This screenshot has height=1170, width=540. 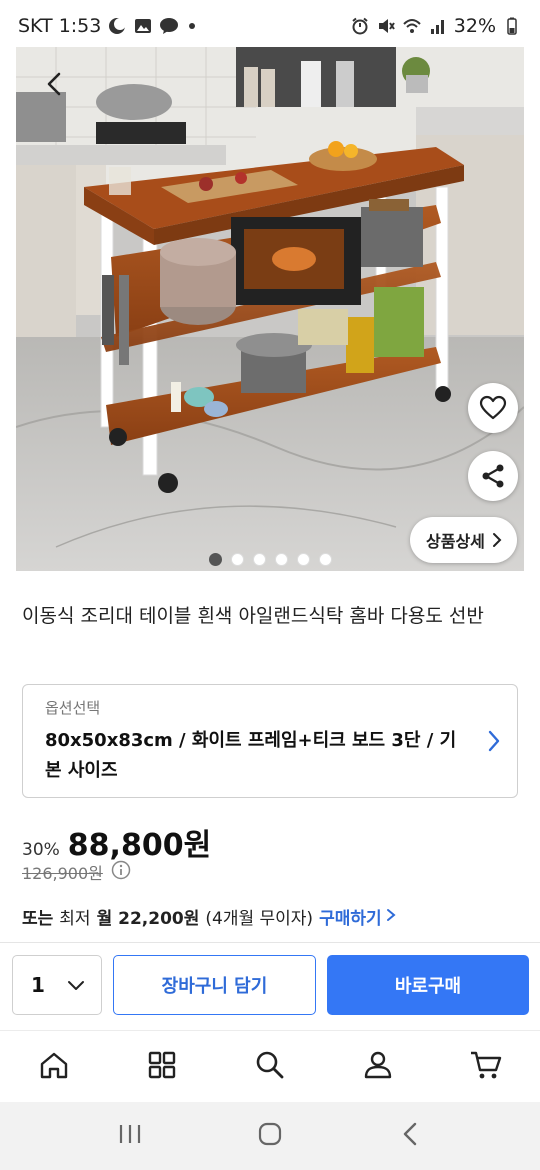 I want to click on installment-min-label: 최저, so click(x=75, y=919).